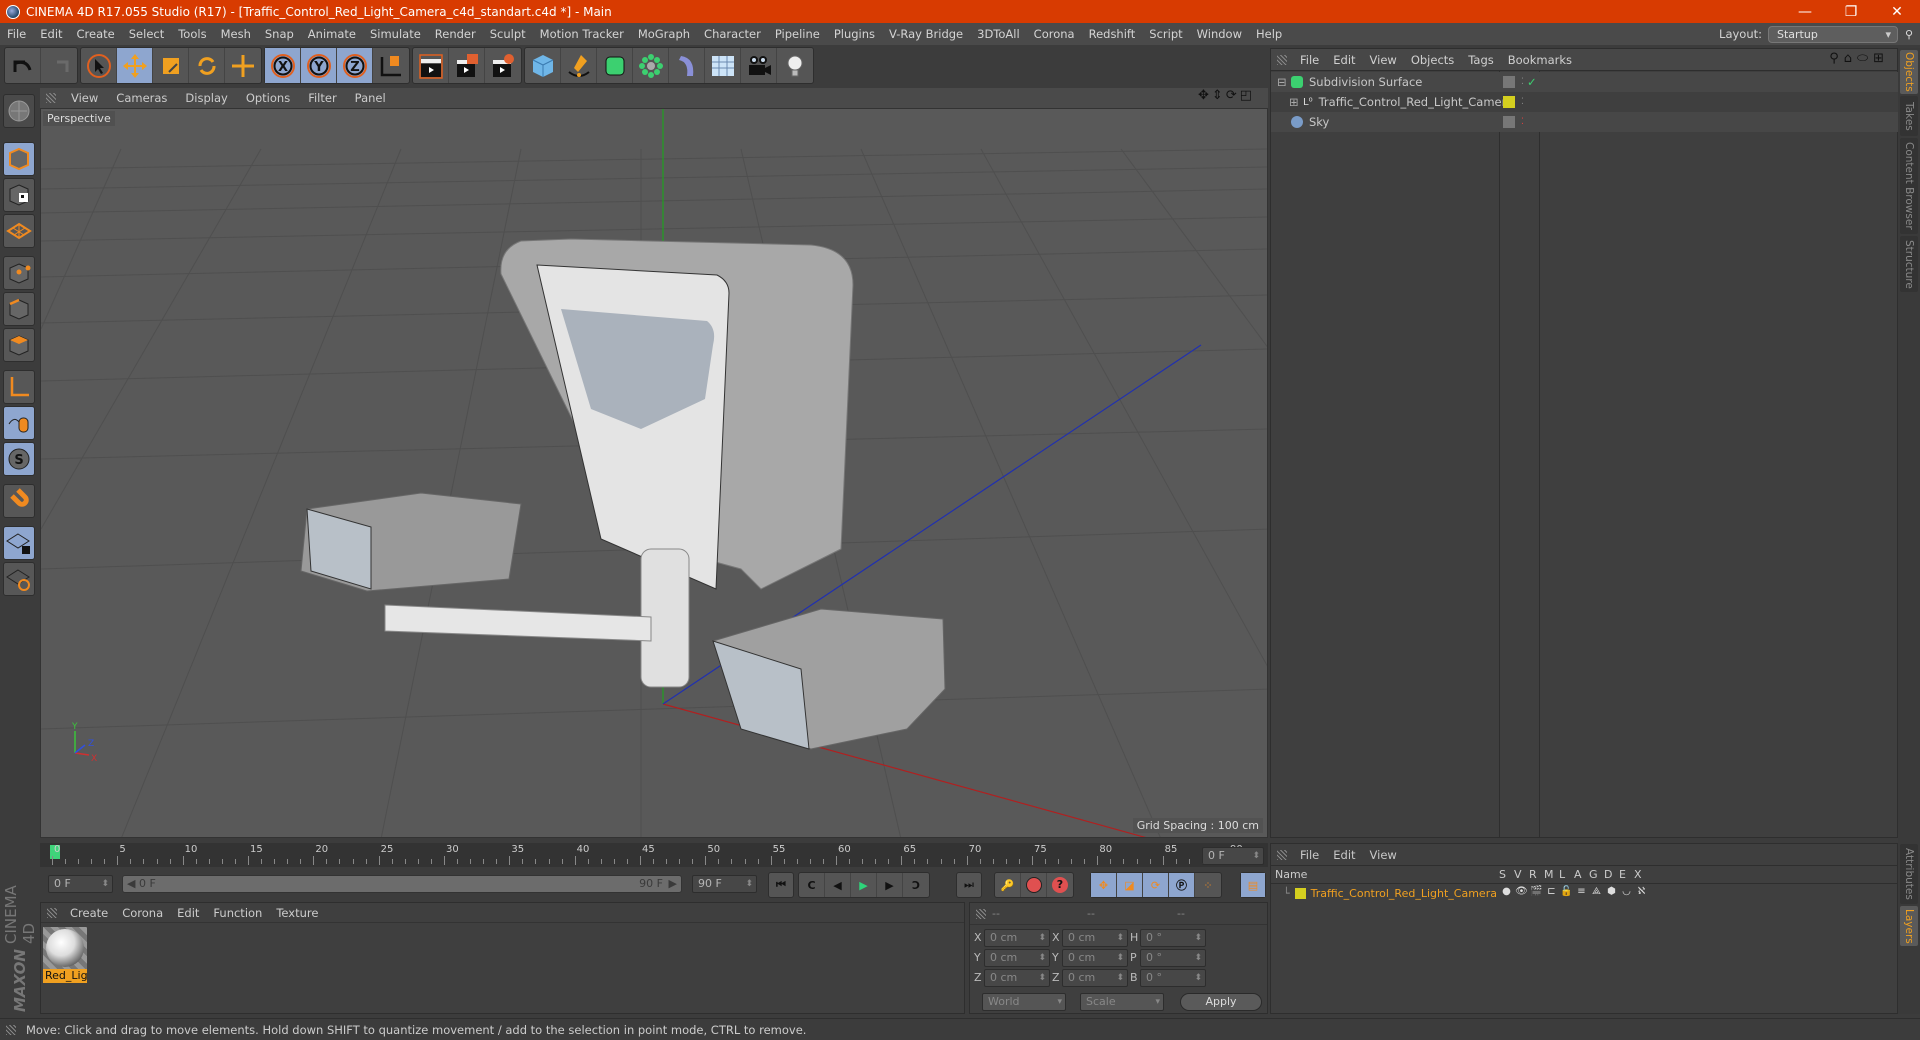  I want to click on axis-mode-button, so click(19, 387).